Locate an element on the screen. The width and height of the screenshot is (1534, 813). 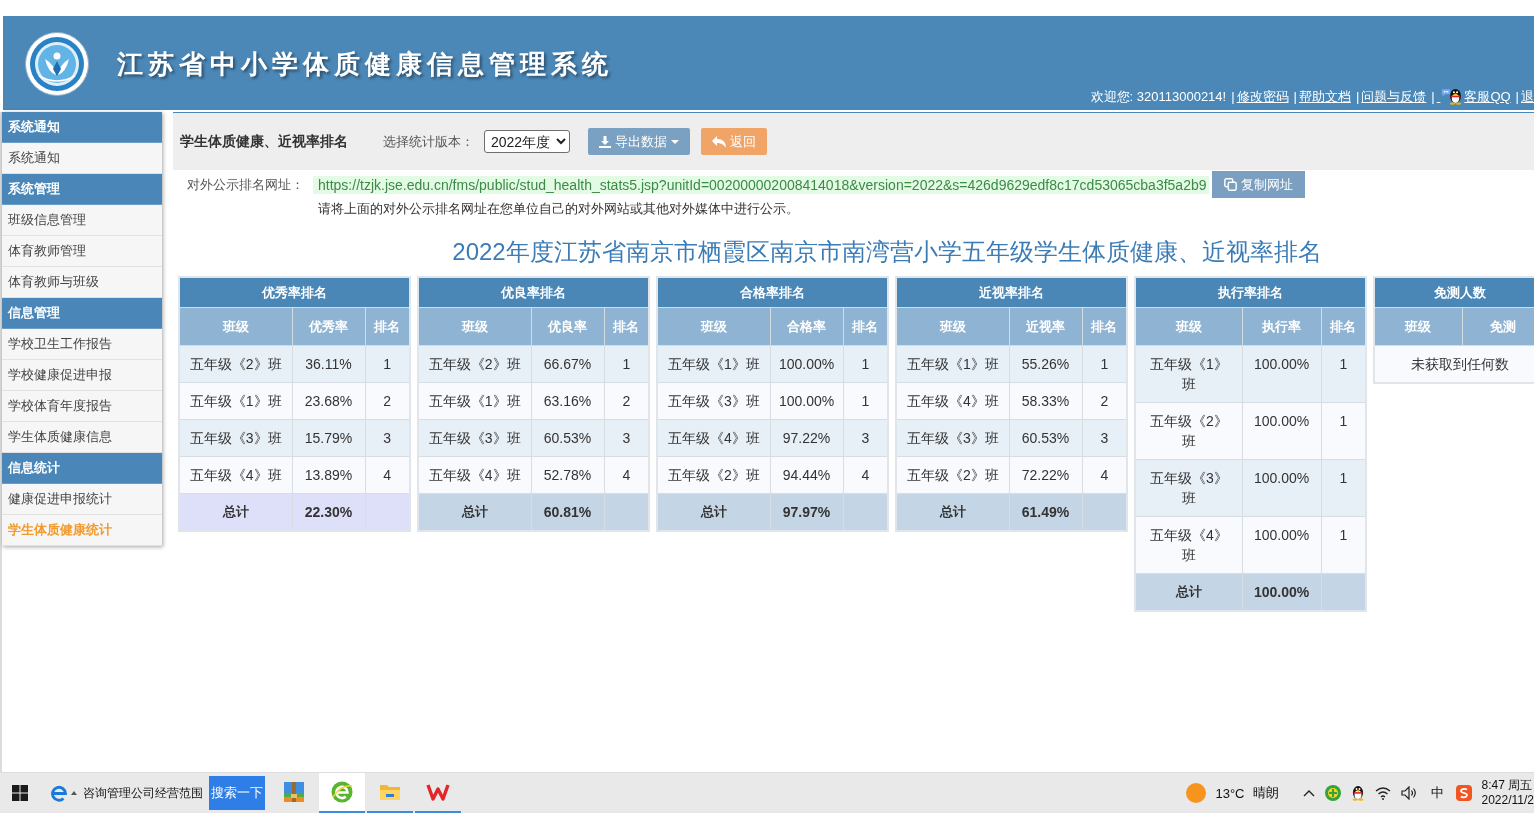
url-label: 对外公示排名网址： is located at coordinates (245, 184).